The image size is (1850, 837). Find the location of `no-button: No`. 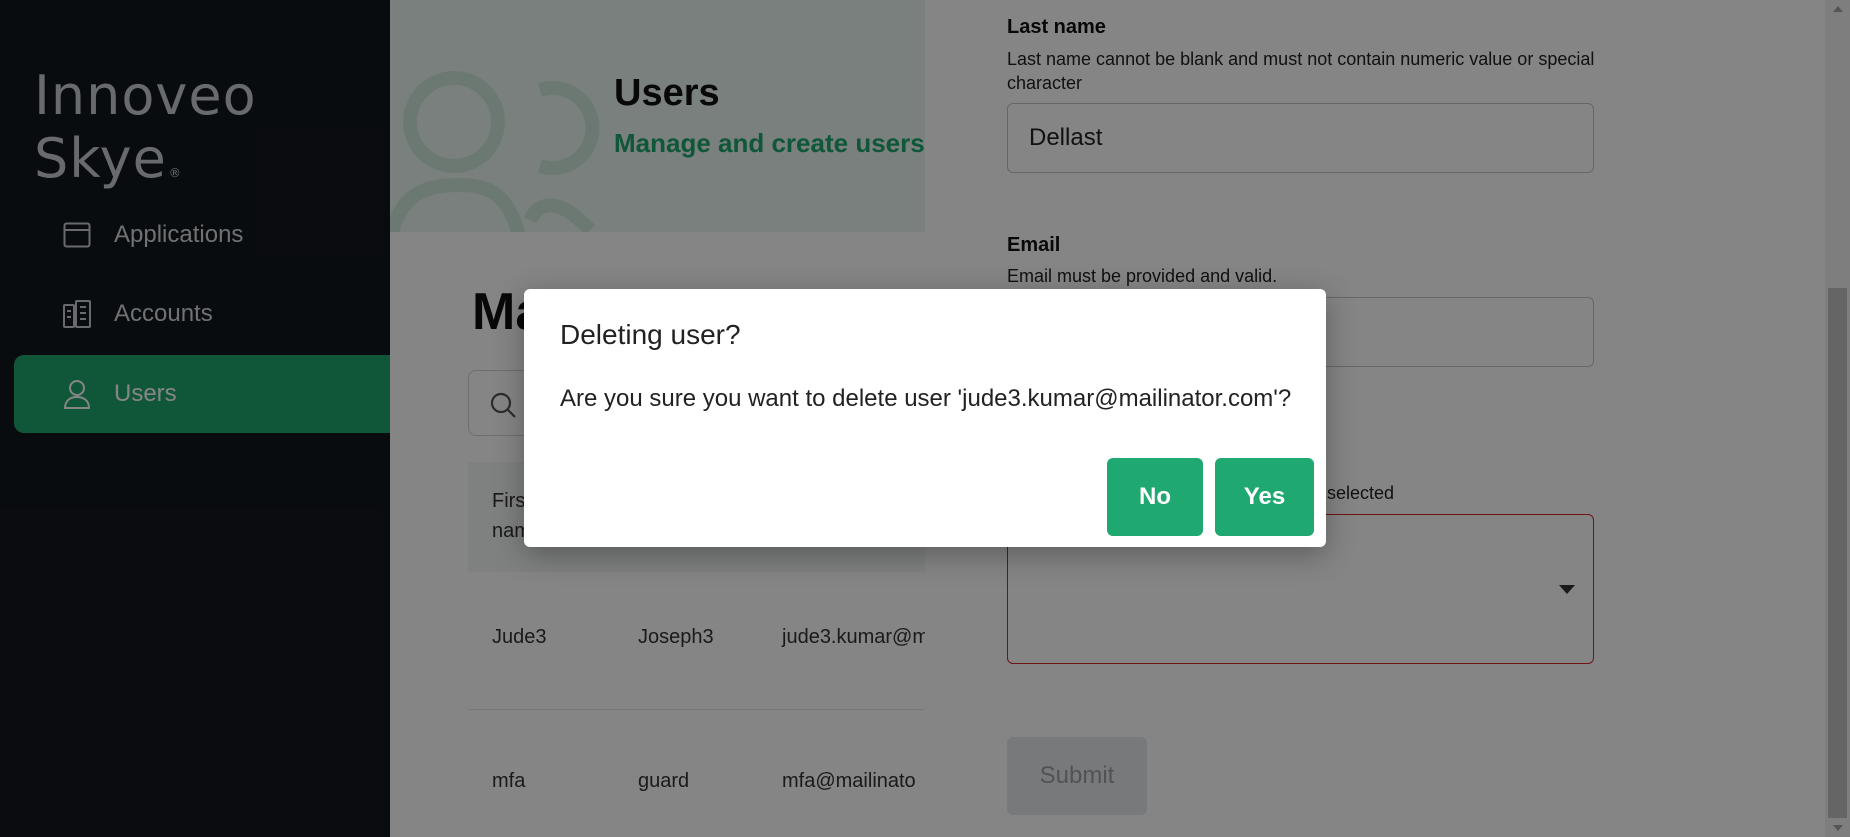

no-button: No is located at coordinates (1155, 497).